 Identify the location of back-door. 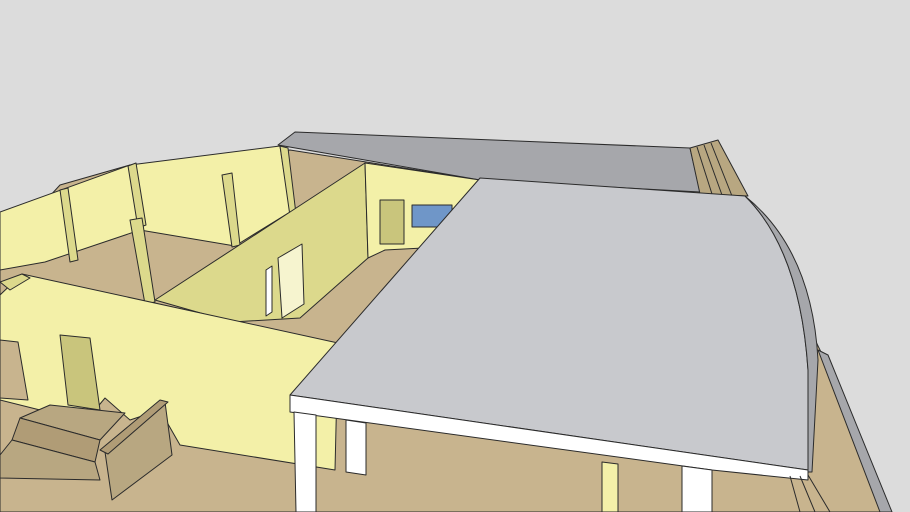
(392, 222).